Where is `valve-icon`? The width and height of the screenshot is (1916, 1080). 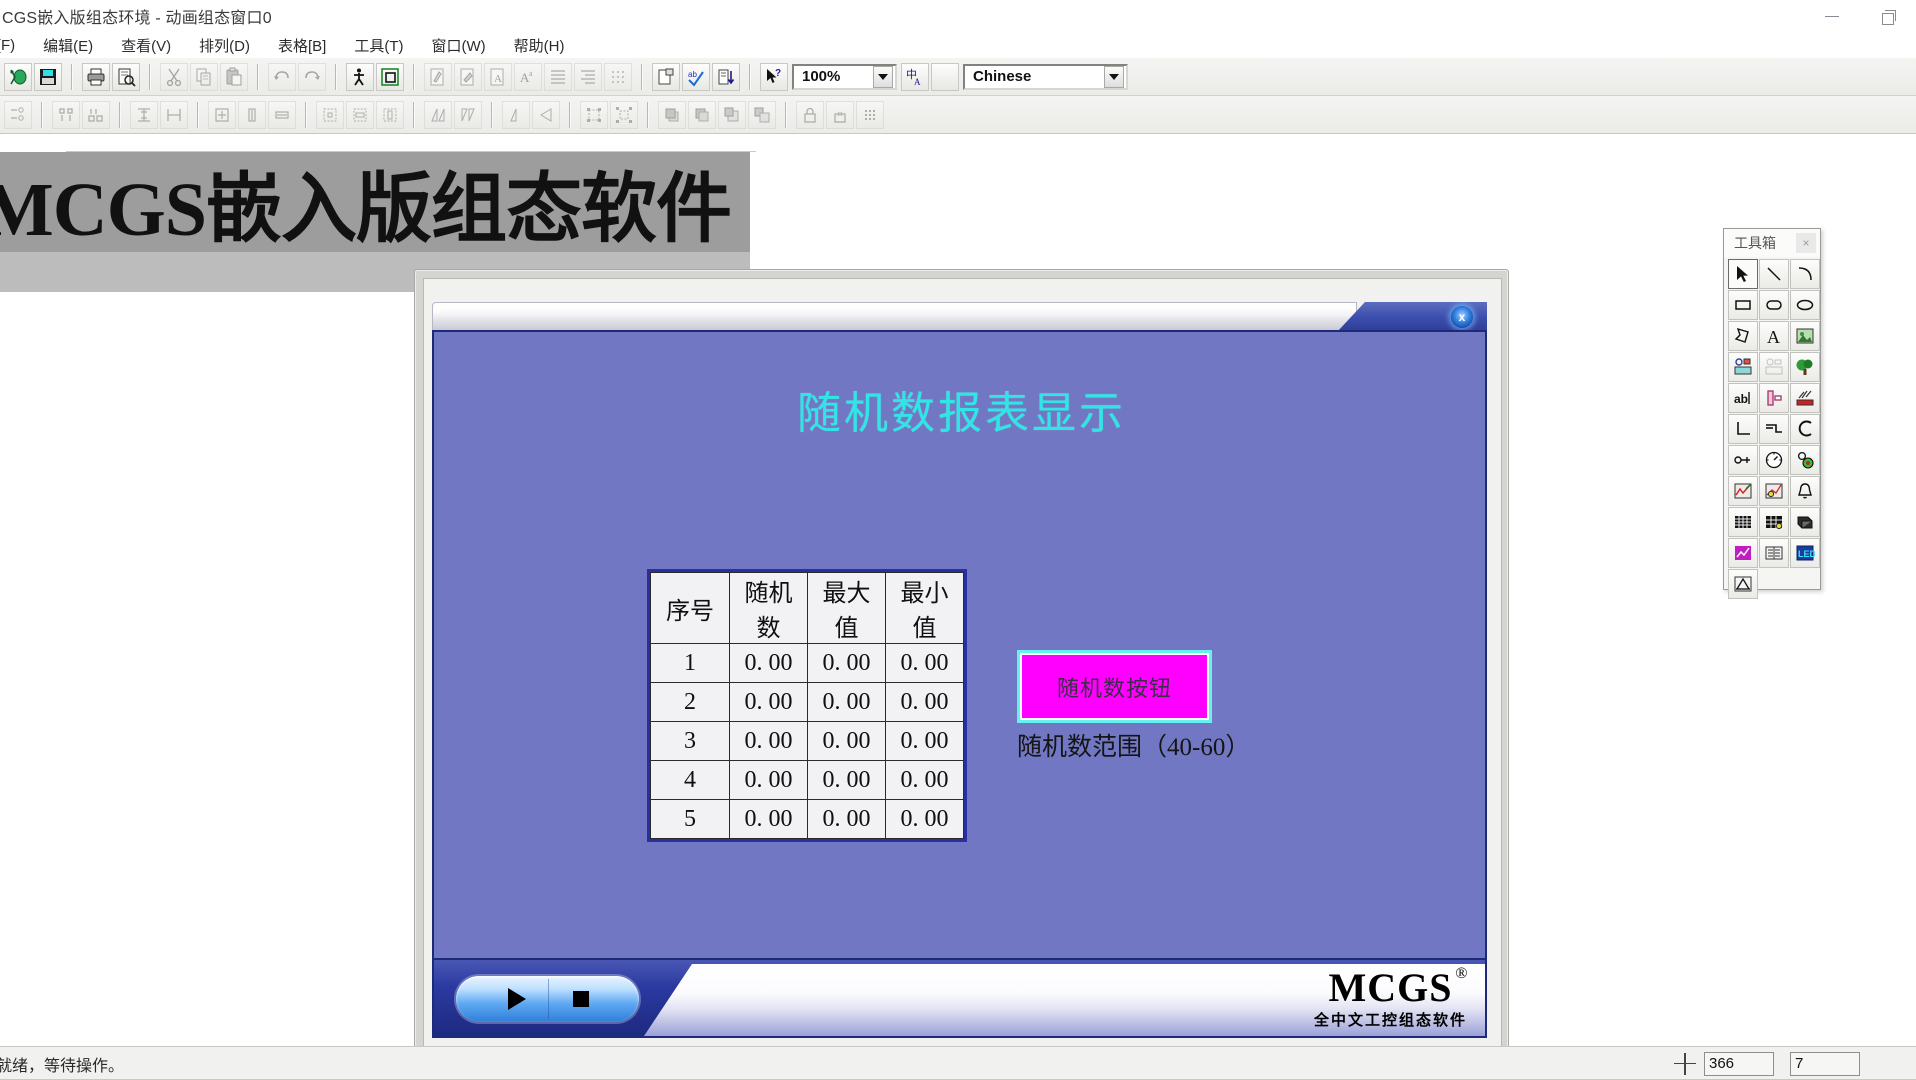 valve-icon is located at coordinates (1743, 460).